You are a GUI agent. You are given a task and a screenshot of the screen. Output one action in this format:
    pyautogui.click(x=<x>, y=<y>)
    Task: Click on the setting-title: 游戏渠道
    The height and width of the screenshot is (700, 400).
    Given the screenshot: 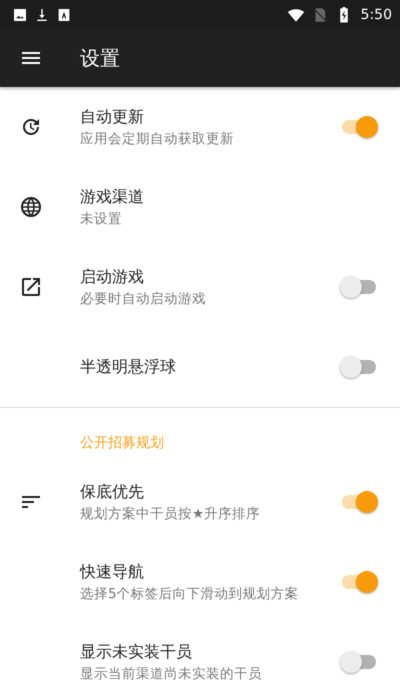 What is the action you would take?
    pyautogui.click(x=112, y=197)
    